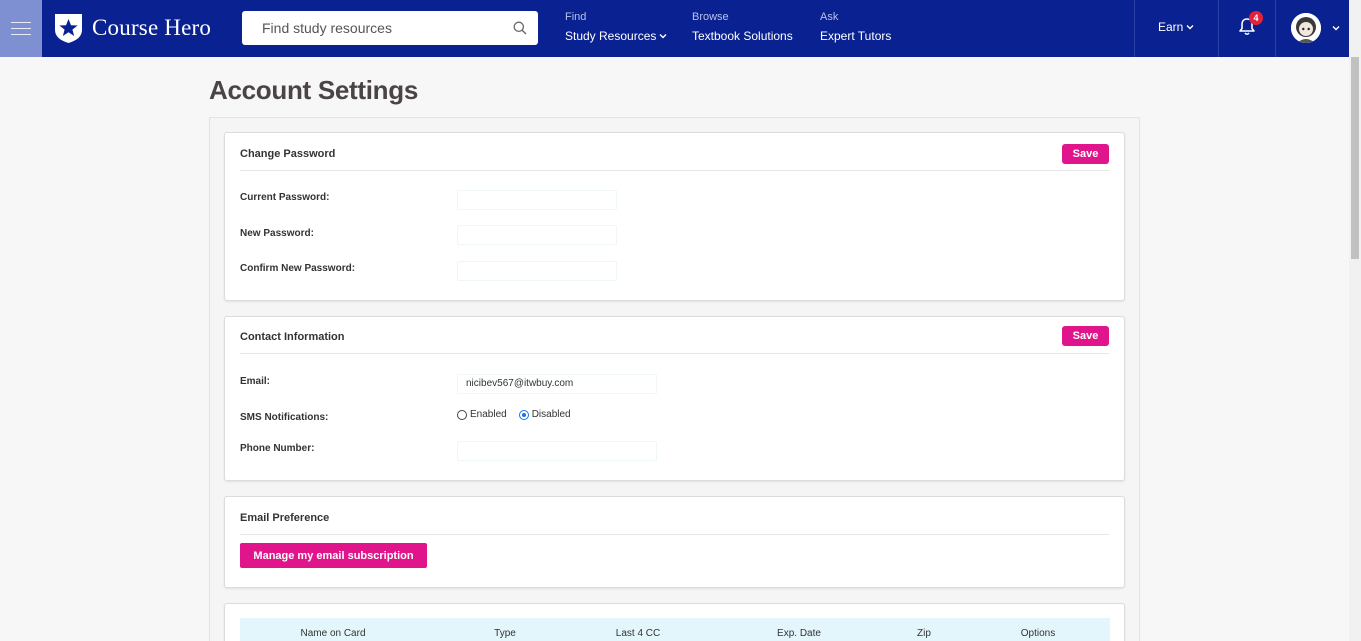 Image resolution: width=1361 pixels, height=641 pixels. What do you see at coordinates (152, 27) in the screenshot?
I see `logo-text: Course Hero` at bounding box center [152, 27].